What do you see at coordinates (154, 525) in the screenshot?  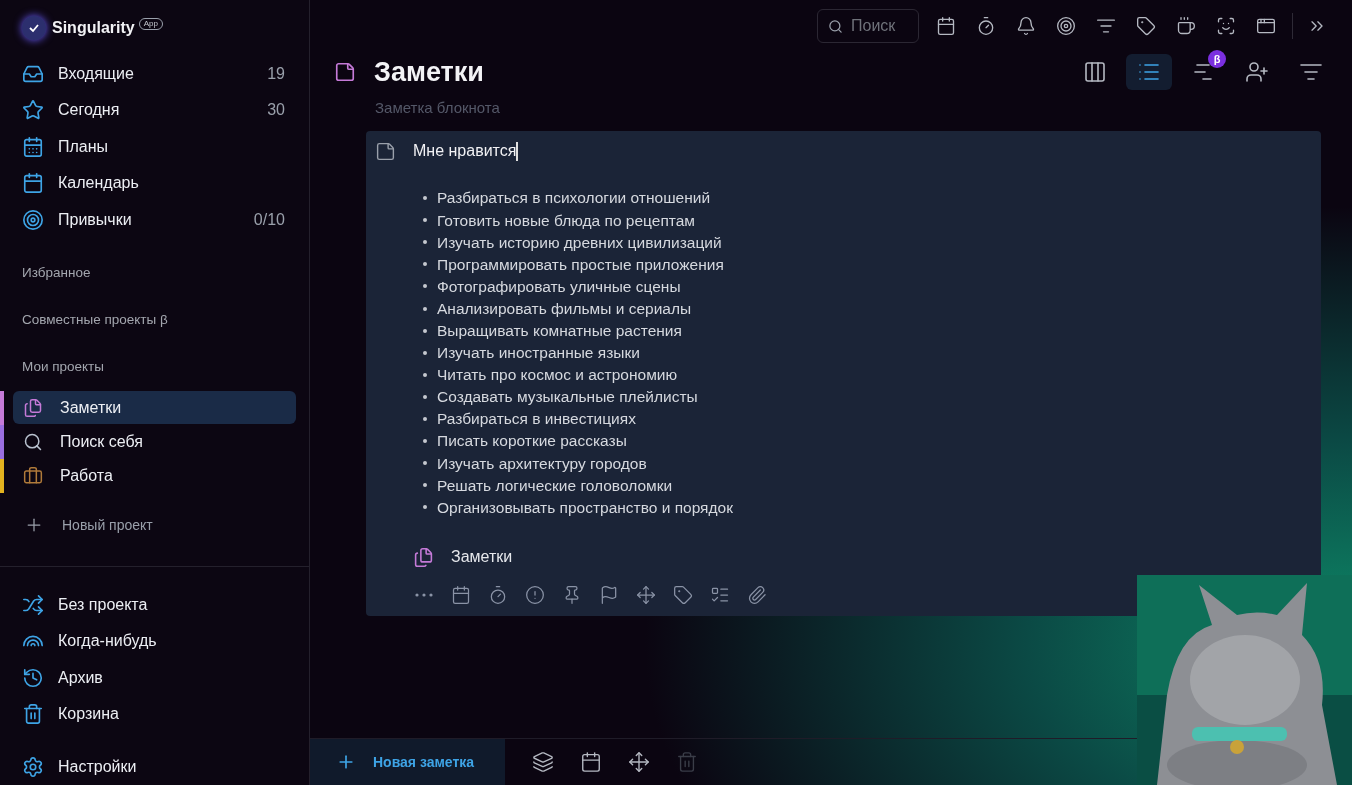 I see `new-project-button: Новый проект` at bounding box center [154, 525].